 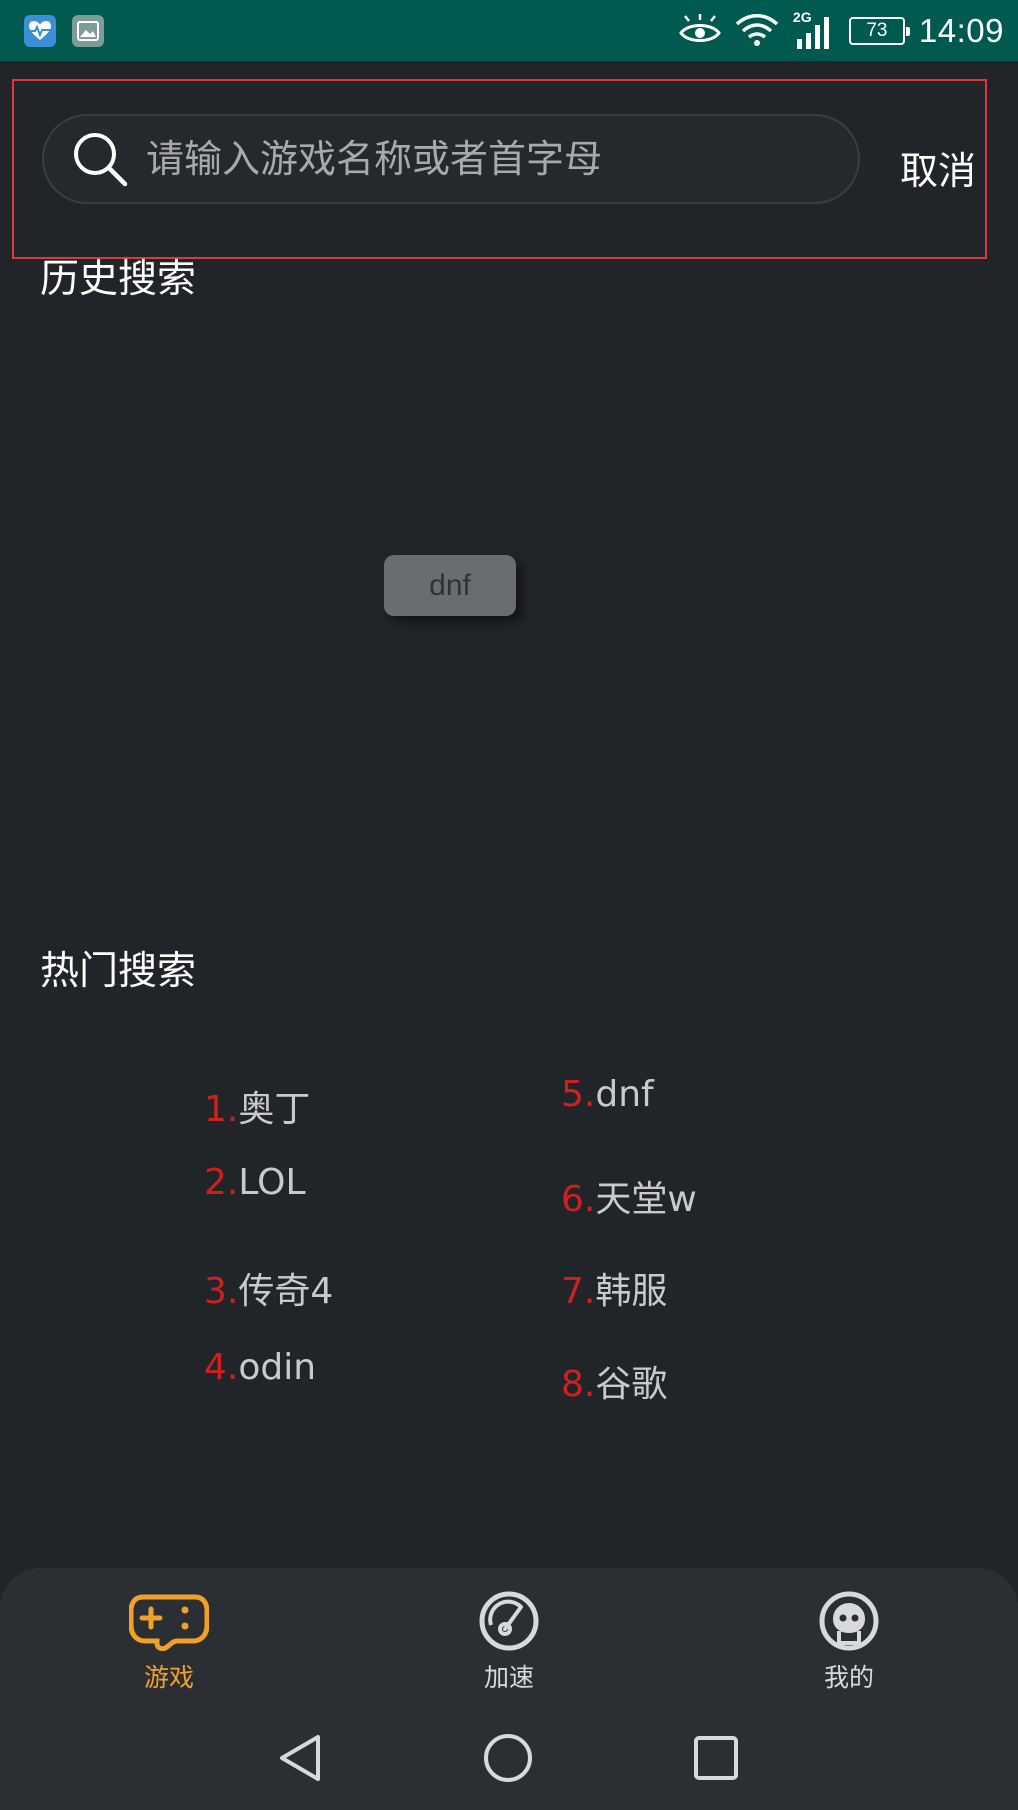 I want to click on hot-item-name: 谷歌, so click(x=631, y=1384).